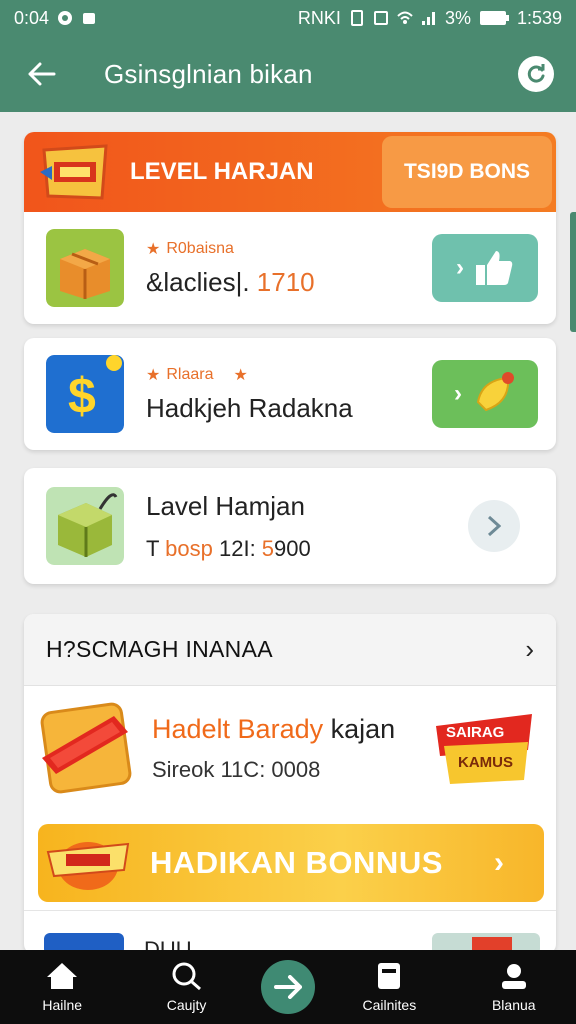 The width and height of the screenshot is (576, 1024). Describe the element at coordinates (186, 976) in the screenshot. I see `search-icon` at that location.